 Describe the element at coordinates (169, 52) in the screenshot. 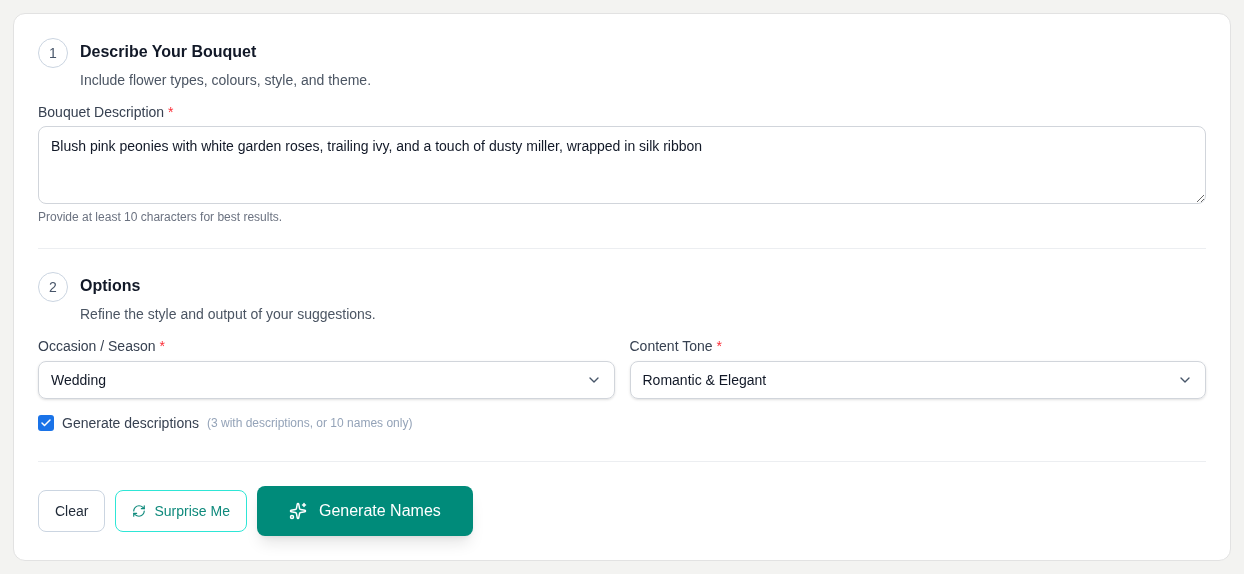

I see `section-title: Describe Your Bouquet` at that location.